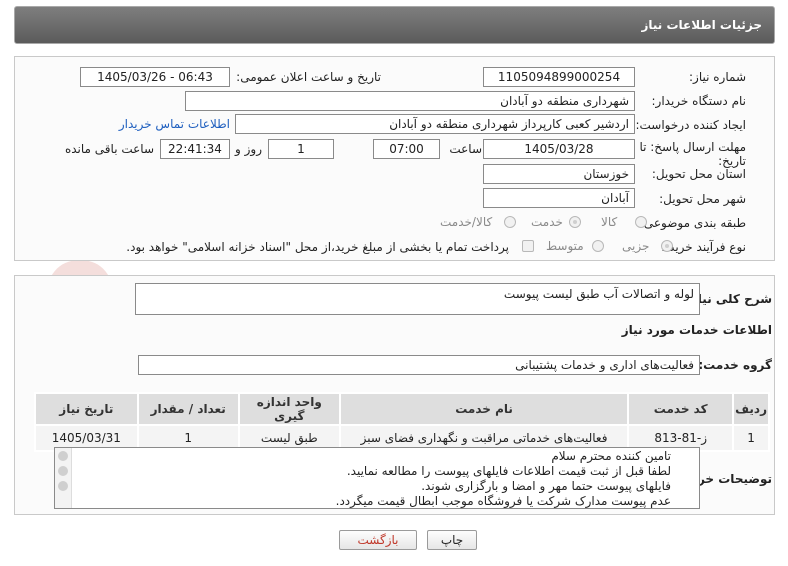  What do you see at coordinates (751, 438) in the screenshot?
I see `cell-row-number: 1` at bounding box center [751, 438].